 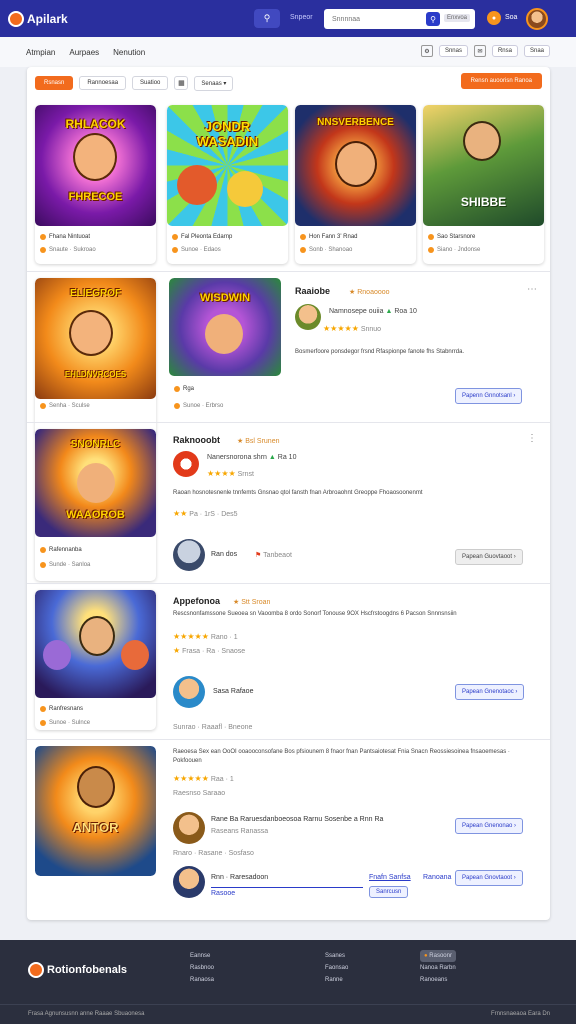 What do you see at coordinates (196, 601) in the screenshot?
I see `row-title: Appefonoa` at bounding box center [196, 601].